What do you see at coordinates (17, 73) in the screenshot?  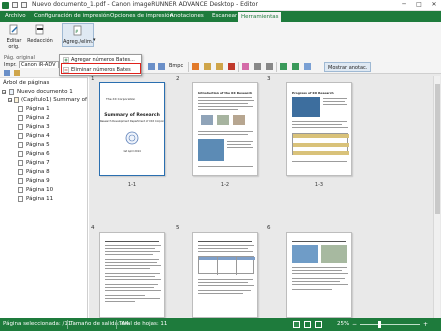 I see `attachments-tab-icon` at bounding box center [17, 73].